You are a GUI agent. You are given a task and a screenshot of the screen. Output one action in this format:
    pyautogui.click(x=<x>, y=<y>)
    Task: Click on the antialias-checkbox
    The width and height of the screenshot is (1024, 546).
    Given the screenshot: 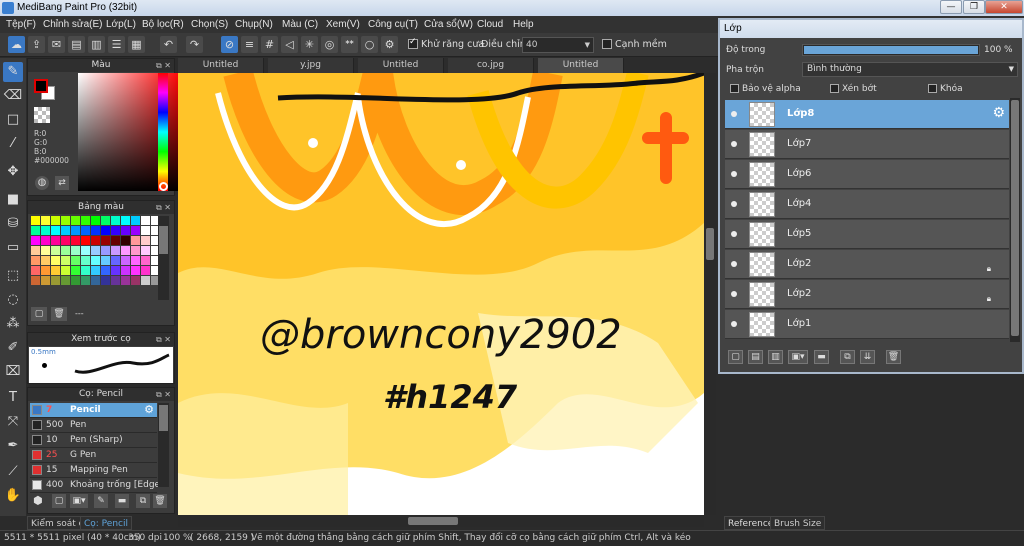 What is the action you would take?
    pyautogui.click(x=413, y=43)
    